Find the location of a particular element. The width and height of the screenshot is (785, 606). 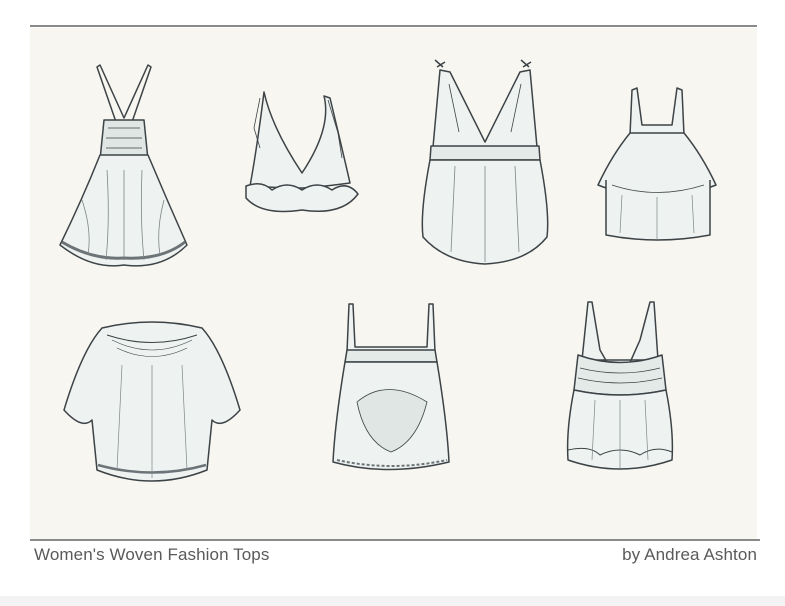

bottom-rule is located at coordinates (395, 540).